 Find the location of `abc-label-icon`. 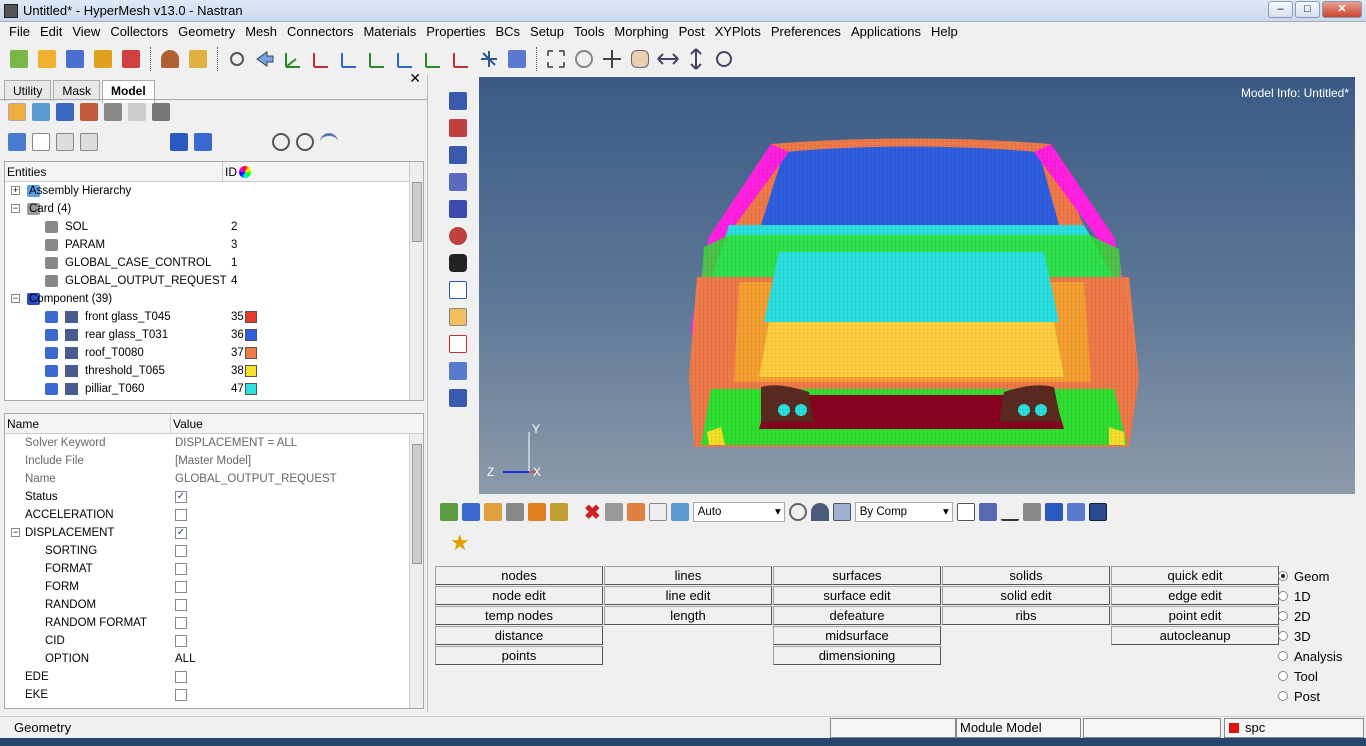

abc-label-icon is located at coordinates (458, 317).